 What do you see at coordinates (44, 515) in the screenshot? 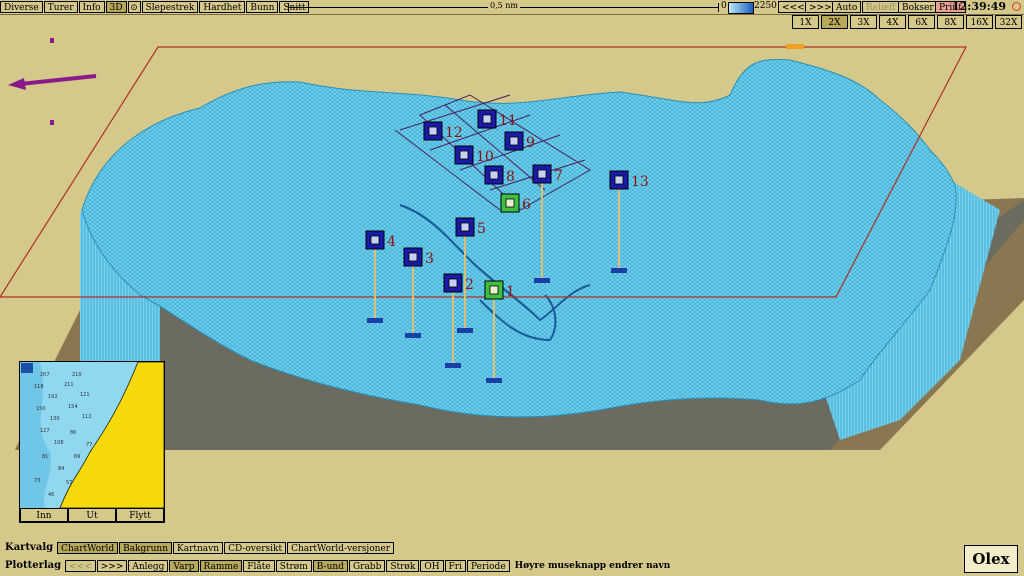
I see `zoom-in-button: Inn` at bounding box center [44, 515].